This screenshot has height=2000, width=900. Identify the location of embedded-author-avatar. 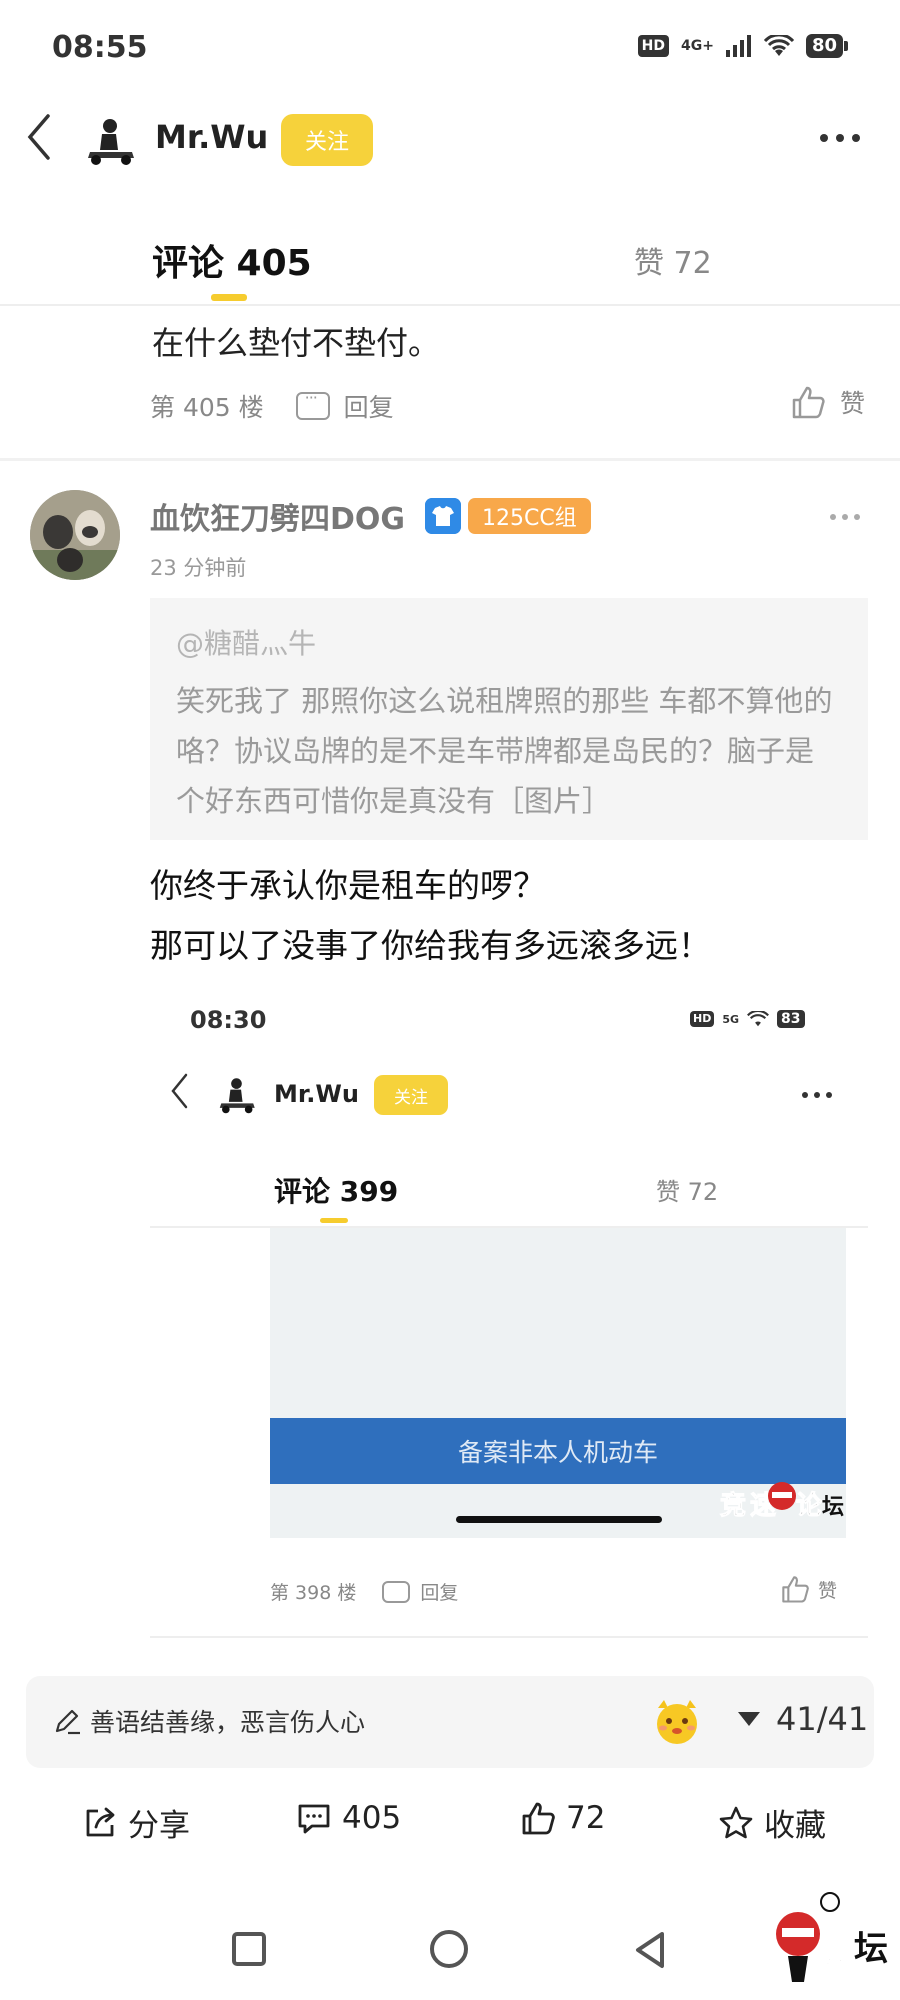
(237, 1096).